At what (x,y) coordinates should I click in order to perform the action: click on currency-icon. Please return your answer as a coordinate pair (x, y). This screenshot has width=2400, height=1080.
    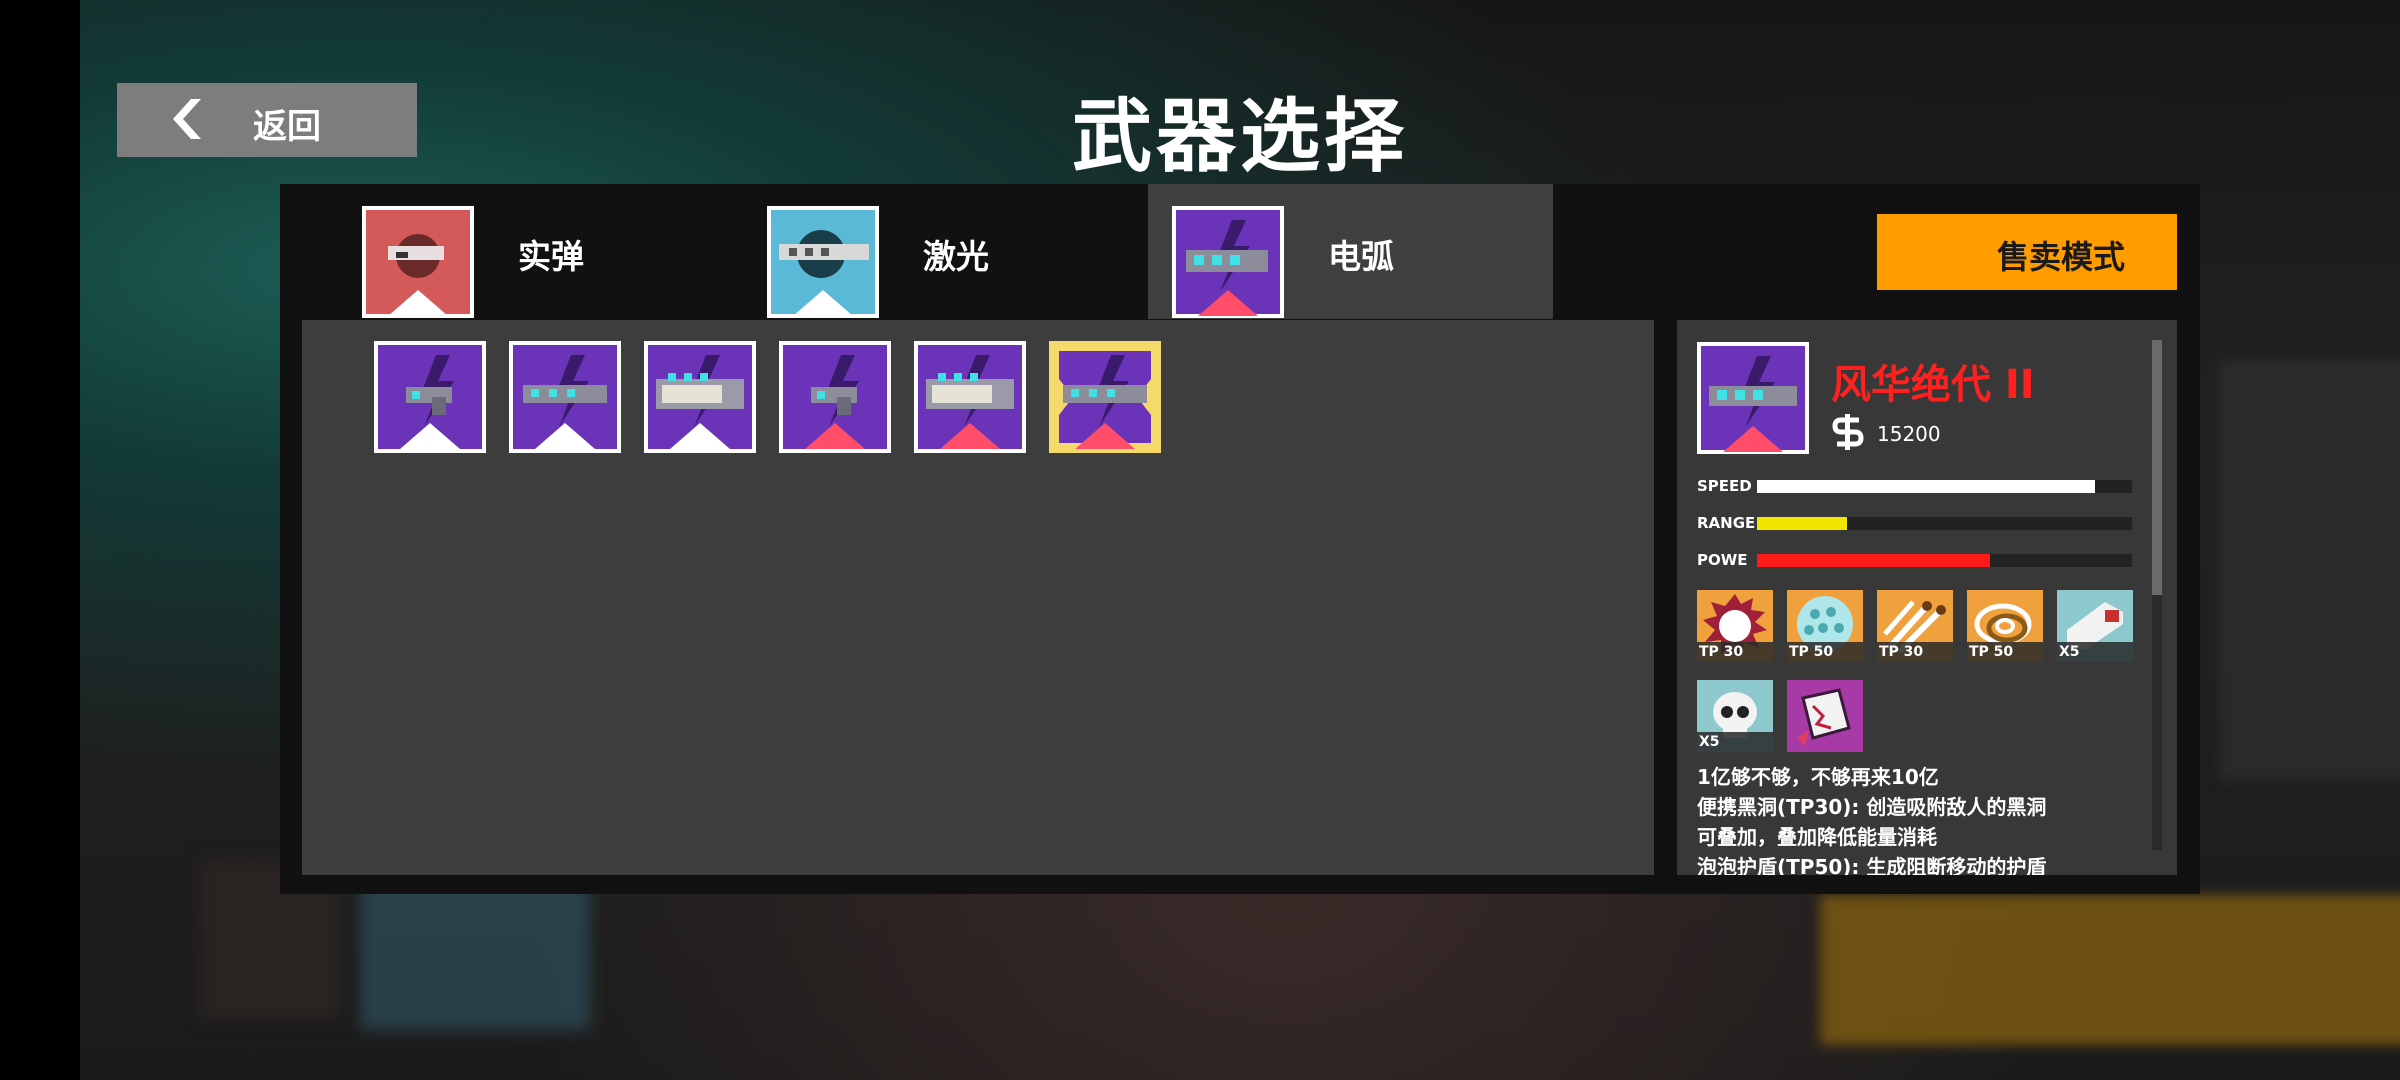
    Looking at the image, I should click on (1848, 432).